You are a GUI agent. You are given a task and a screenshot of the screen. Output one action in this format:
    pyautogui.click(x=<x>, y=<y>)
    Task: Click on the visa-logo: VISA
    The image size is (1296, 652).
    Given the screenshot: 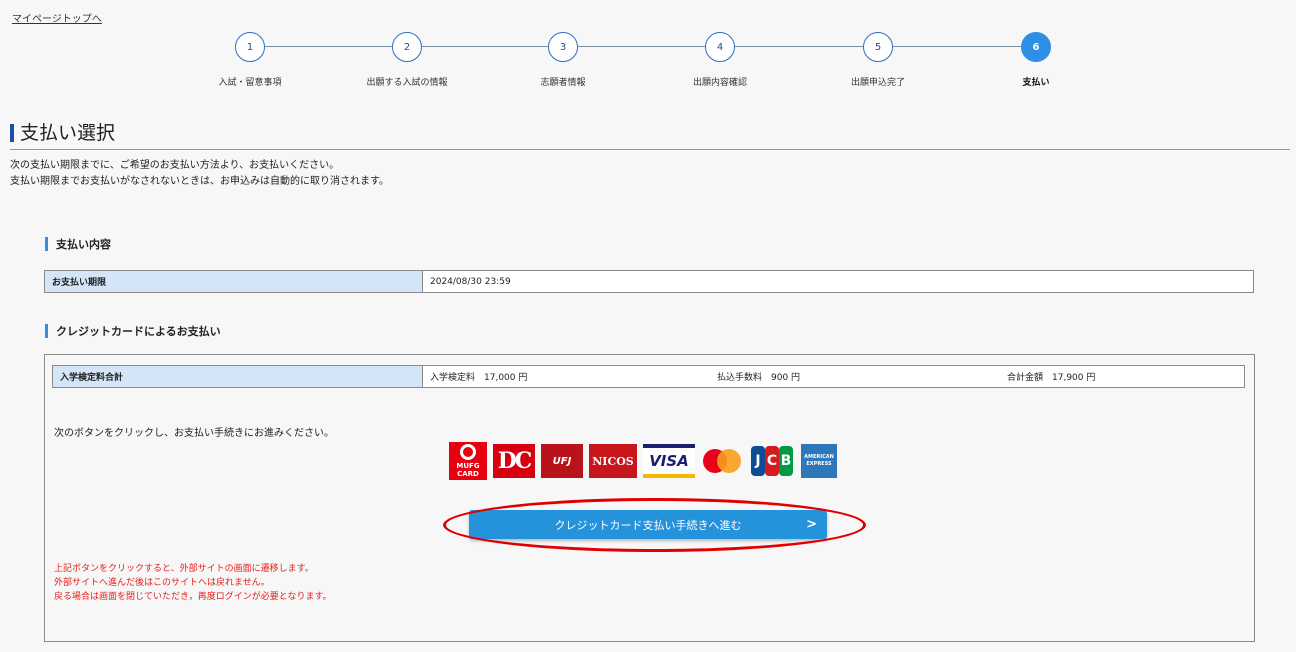 What is the action you would take?
    pyautogui.click(x=669, y=461)
    